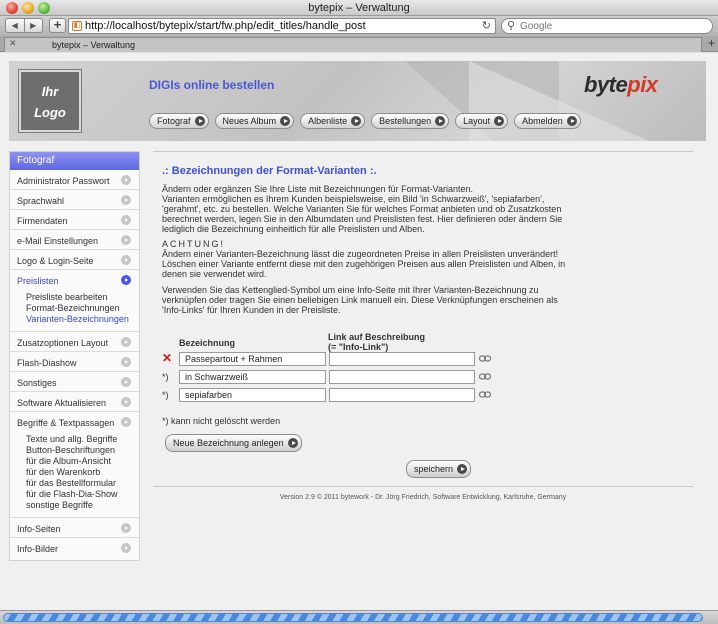  What do you see at coordinates (74, 382) in the screenshot?
I see `sidebar-item-sonstiges: Sonstiges` at bounding box center [74, 382].